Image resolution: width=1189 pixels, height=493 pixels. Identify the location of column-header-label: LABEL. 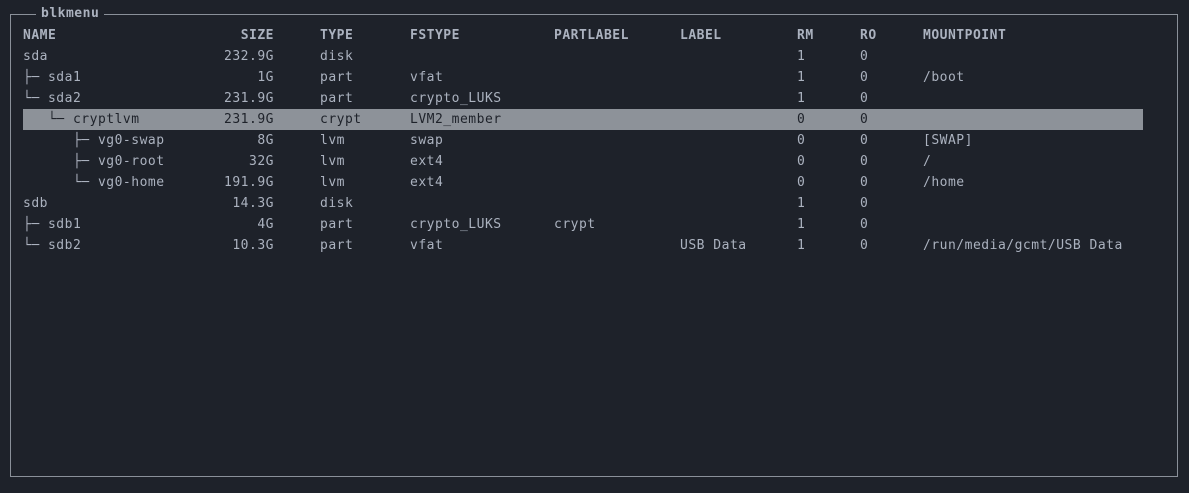
(701, 35).